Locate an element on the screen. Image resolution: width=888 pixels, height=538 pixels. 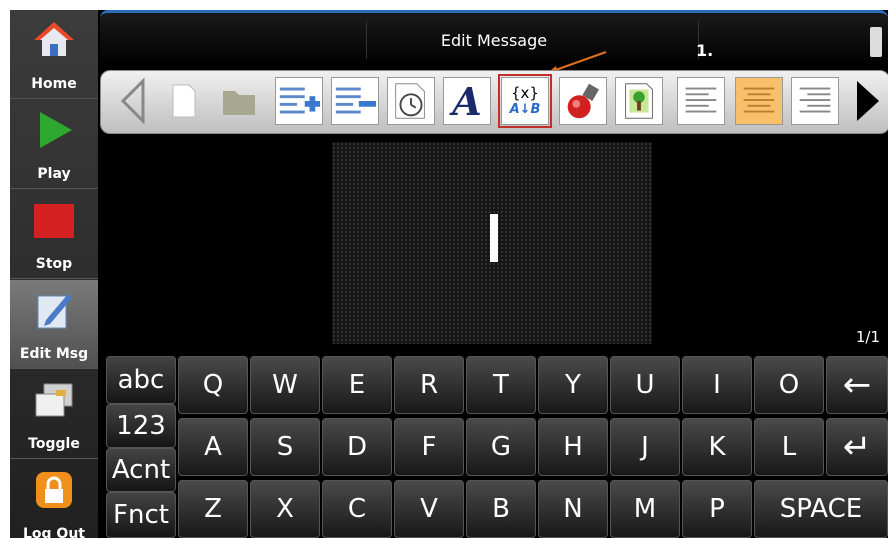
sidebar: Home Play Stop Edit Msg Toggle Log Out is located at coordinates (54, 274).